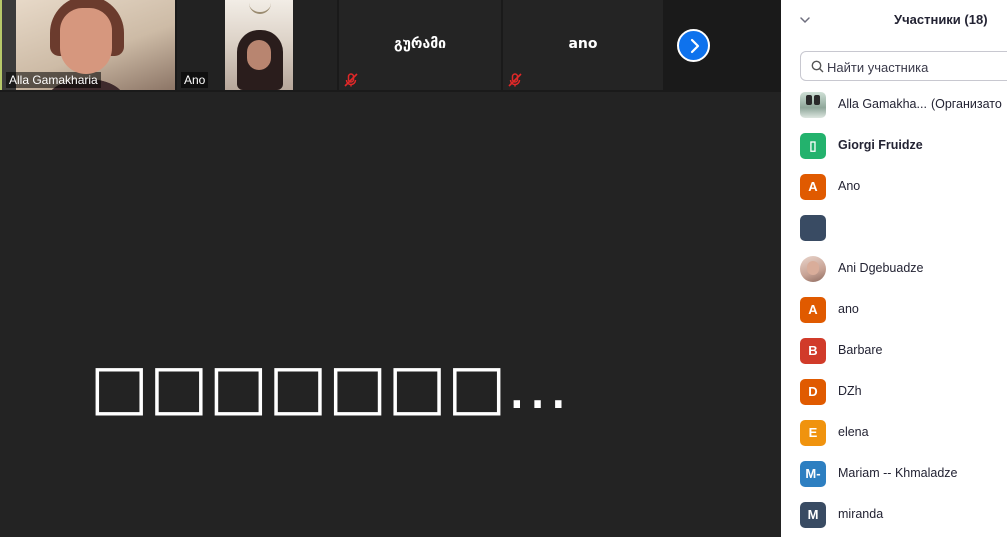 This screenshot has width=1007, height=537. I want to click on search-participant-input, so click(917, 67).